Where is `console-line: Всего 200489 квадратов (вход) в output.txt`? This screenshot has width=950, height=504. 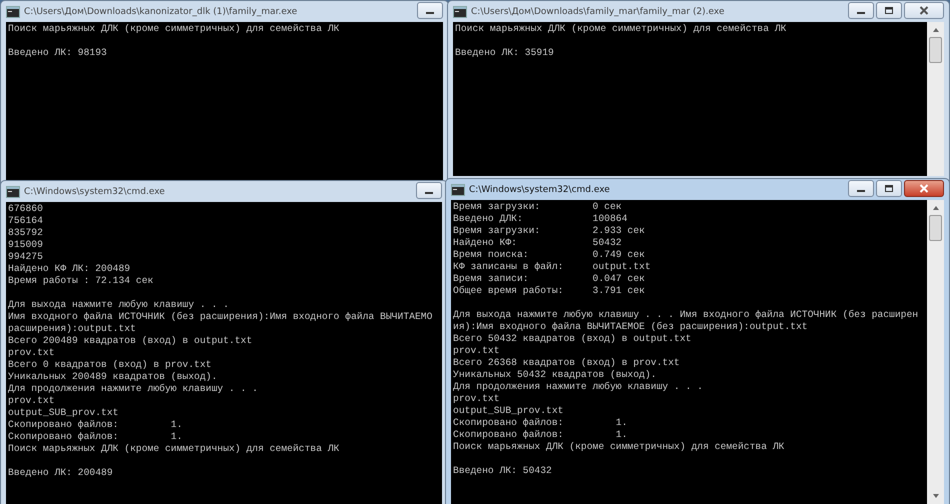
console-line: Всего 200489 квадратов (вход) в output.txt is located at coordinates (130, 340).